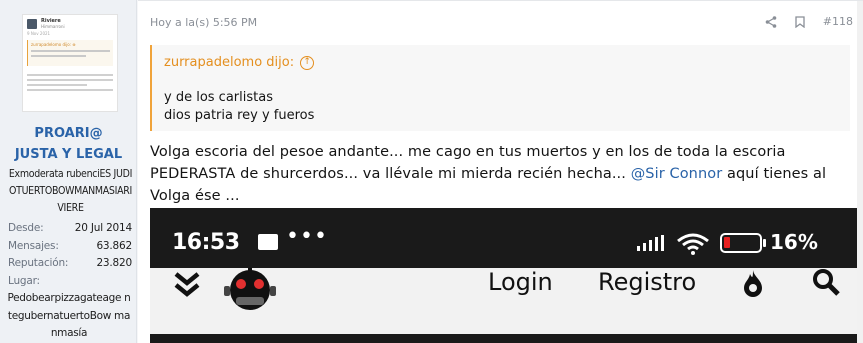  I want to click on avatar-mini-sub: Himmarroni, so click(53, 26).